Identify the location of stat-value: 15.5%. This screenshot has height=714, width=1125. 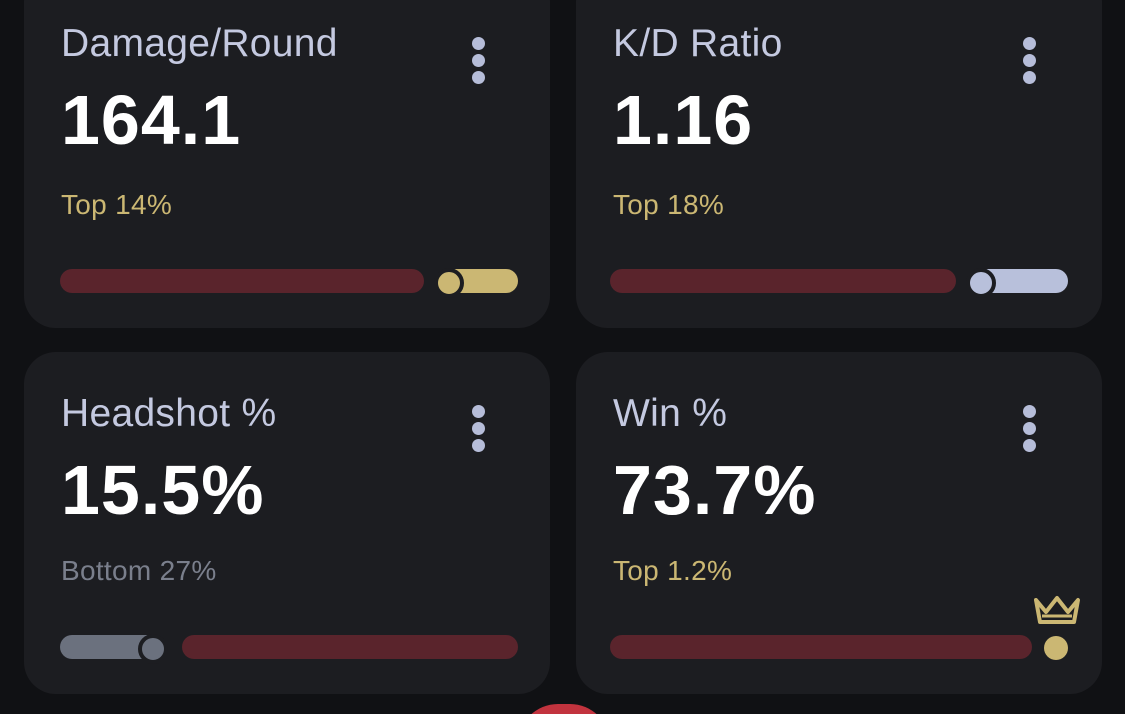
(163, 490).